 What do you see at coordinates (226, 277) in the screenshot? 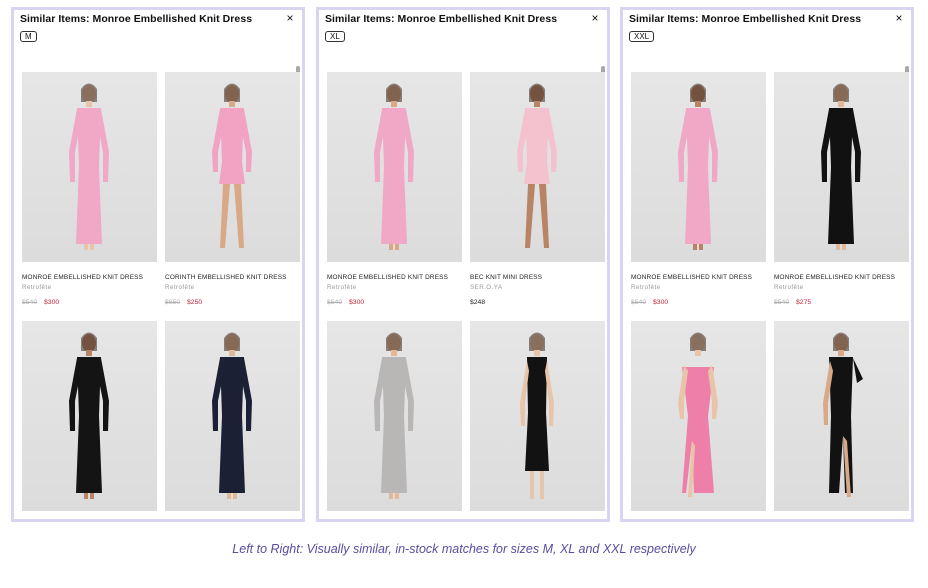
I see `product-name: CORINTH EMBELLISHED KNIT DRESS` at bounding box center [226, 277].